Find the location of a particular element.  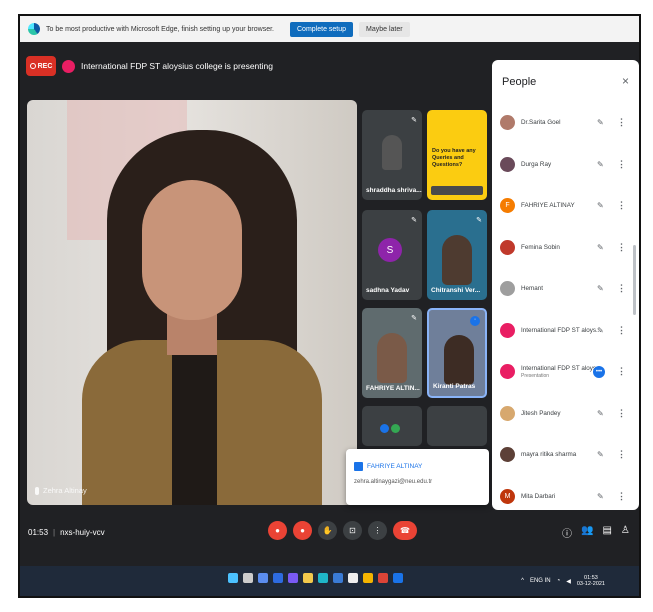

list-item: International FDP ST aloys... ✎ ⋮ is located at coordinates (565, 331).